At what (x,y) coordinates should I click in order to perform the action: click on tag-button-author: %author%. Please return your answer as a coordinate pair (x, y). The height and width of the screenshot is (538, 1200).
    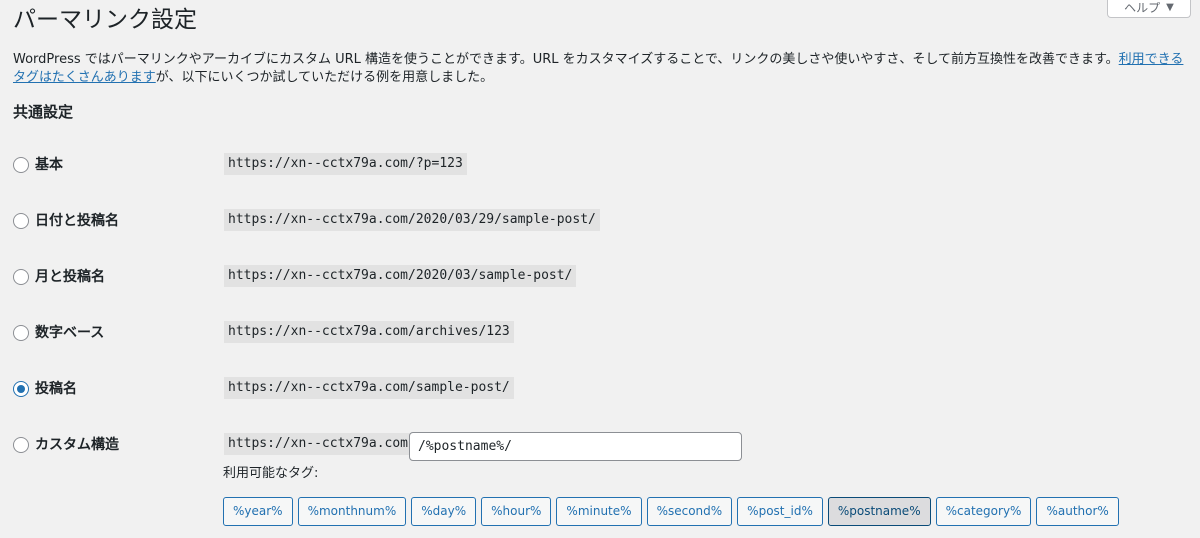
    Looking at the image, I should click on (1077, 511).